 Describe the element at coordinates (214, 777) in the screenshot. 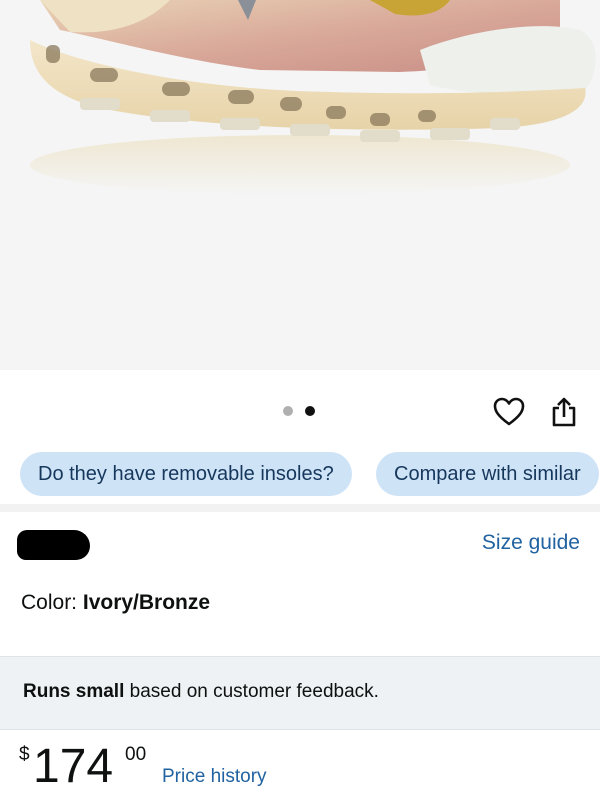

I see `price-history-link: Price history` at that location.